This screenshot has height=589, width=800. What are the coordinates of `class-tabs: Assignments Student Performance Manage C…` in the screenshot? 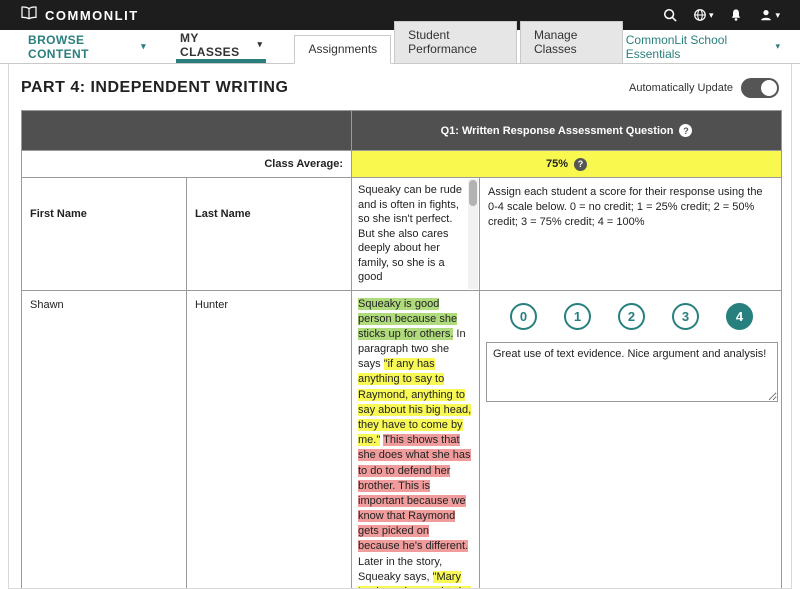 It's located at (459, 42).